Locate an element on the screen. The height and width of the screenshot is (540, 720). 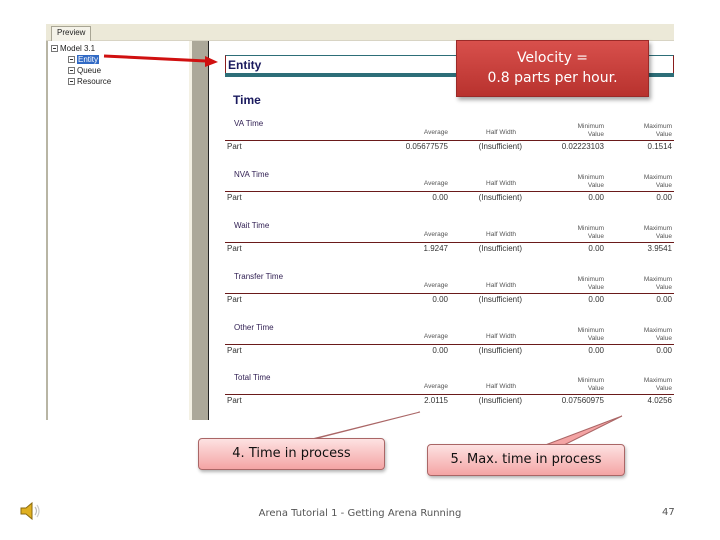
max-time-in-process-callout: 5. Max. time in process is located at coordinates (526, 460).